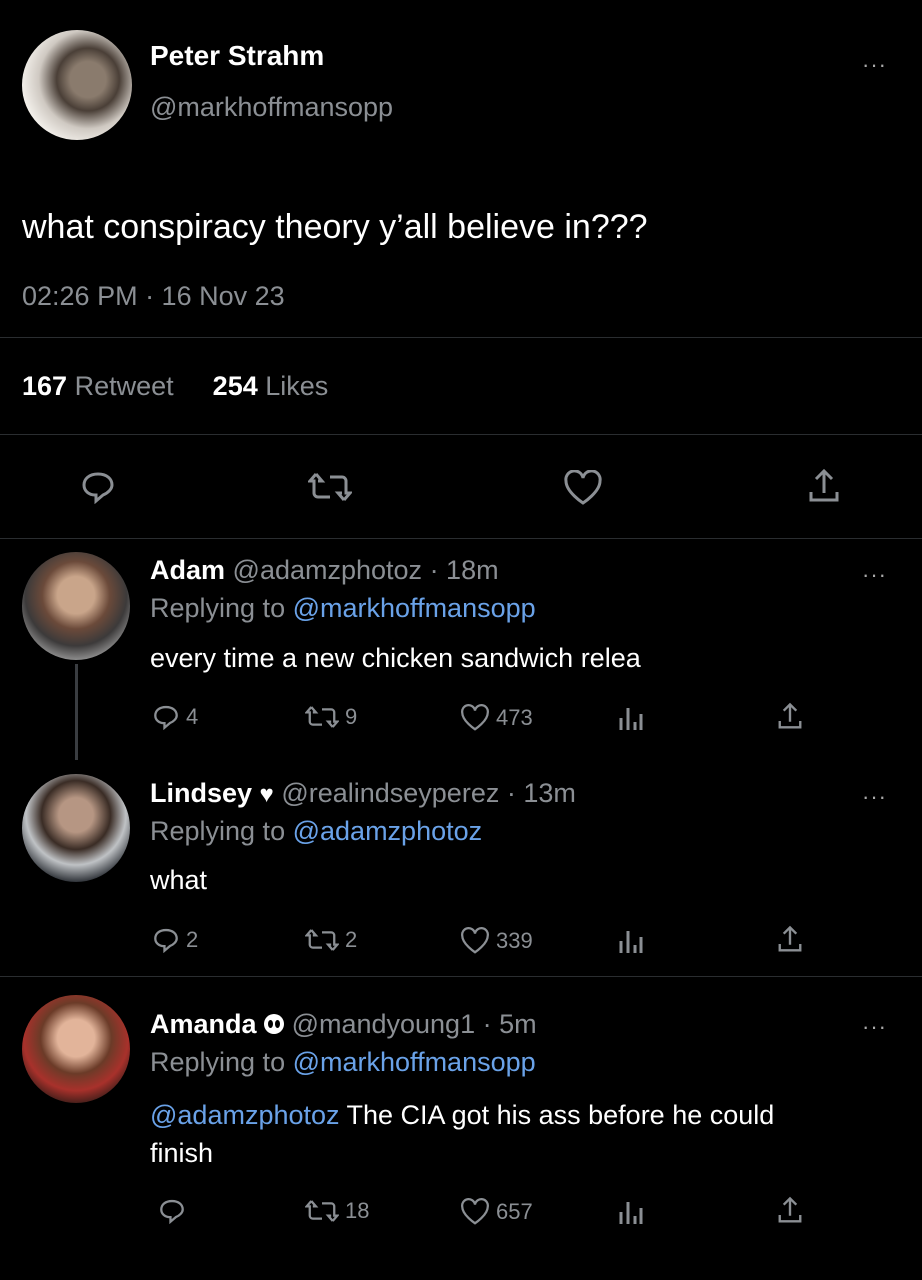 The width and height of the screenshot is (922, 1280). Describe the element at coordinates (351, 716) in the screenshot. I see `retweet-count: 9` at that location.